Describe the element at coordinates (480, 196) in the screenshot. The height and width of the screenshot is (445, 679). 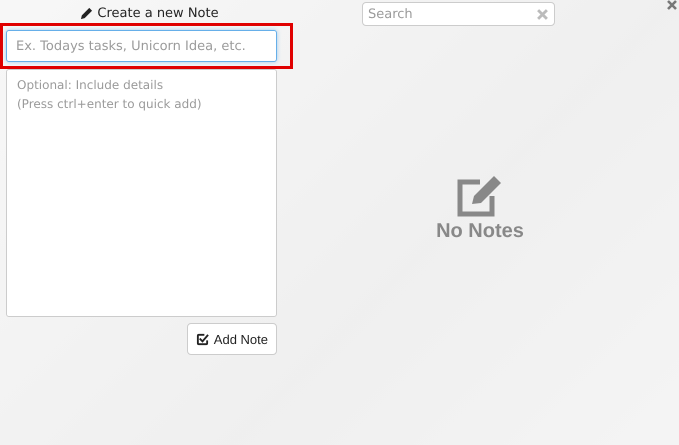
I see `edit-note-icon` at that location.